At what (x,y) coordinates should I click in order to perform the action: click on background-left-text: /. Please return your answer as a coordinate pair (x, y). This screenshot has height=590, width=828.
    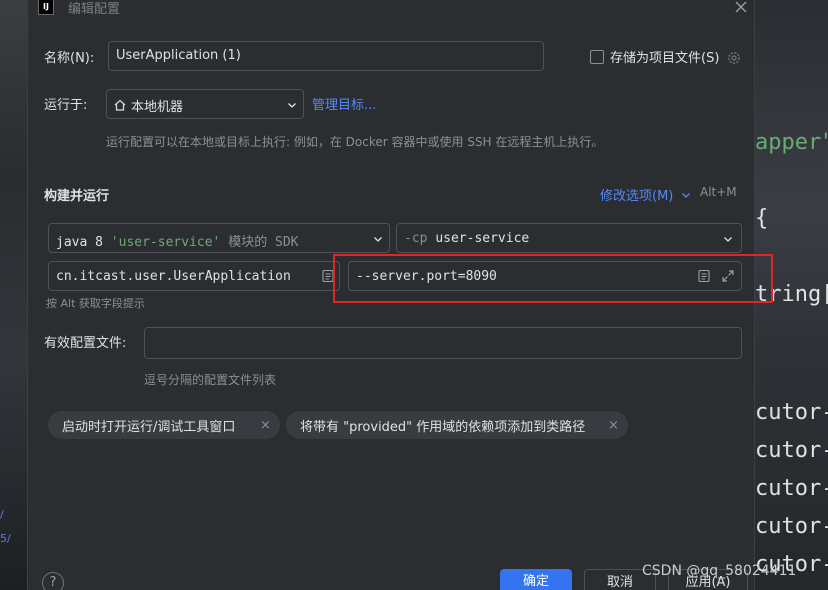
    Looking at the image, I should click on (2, 514).